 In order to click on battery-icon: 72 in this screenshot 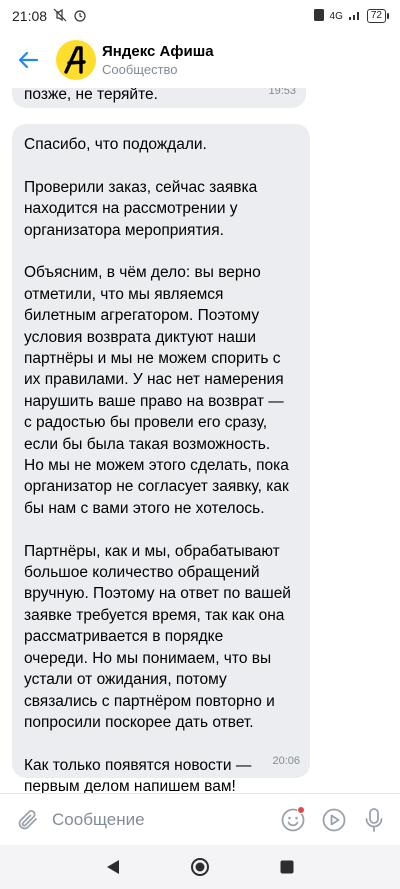, I will do `click(378, 16)`.